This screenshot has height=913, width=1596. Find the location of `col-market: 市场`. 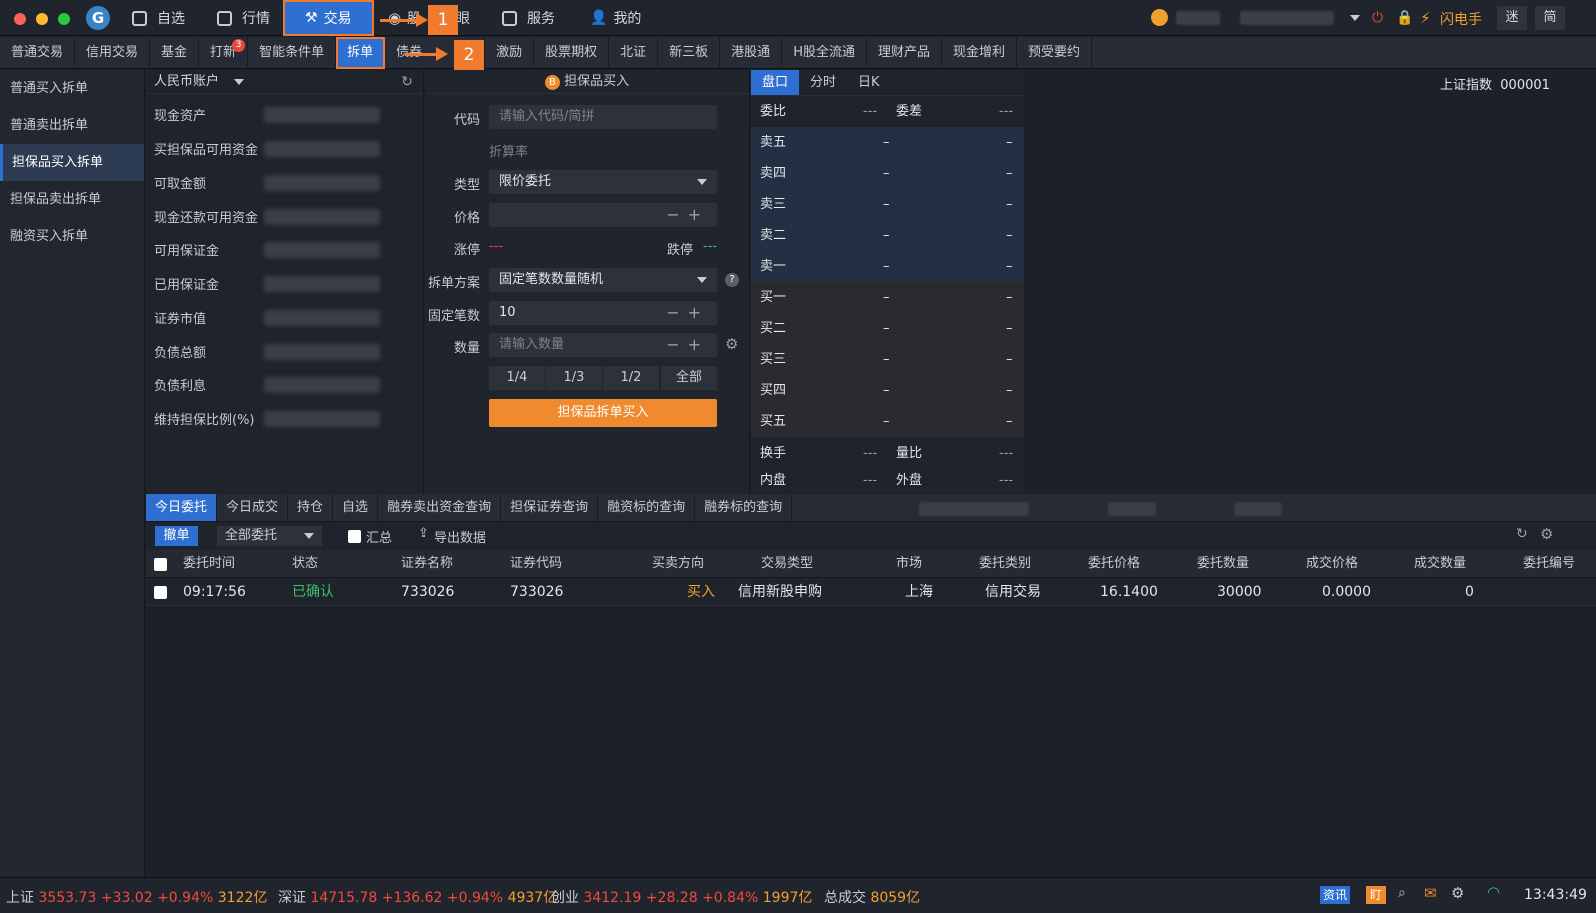

col-market: 市场 is located at coordinates (909, 564).